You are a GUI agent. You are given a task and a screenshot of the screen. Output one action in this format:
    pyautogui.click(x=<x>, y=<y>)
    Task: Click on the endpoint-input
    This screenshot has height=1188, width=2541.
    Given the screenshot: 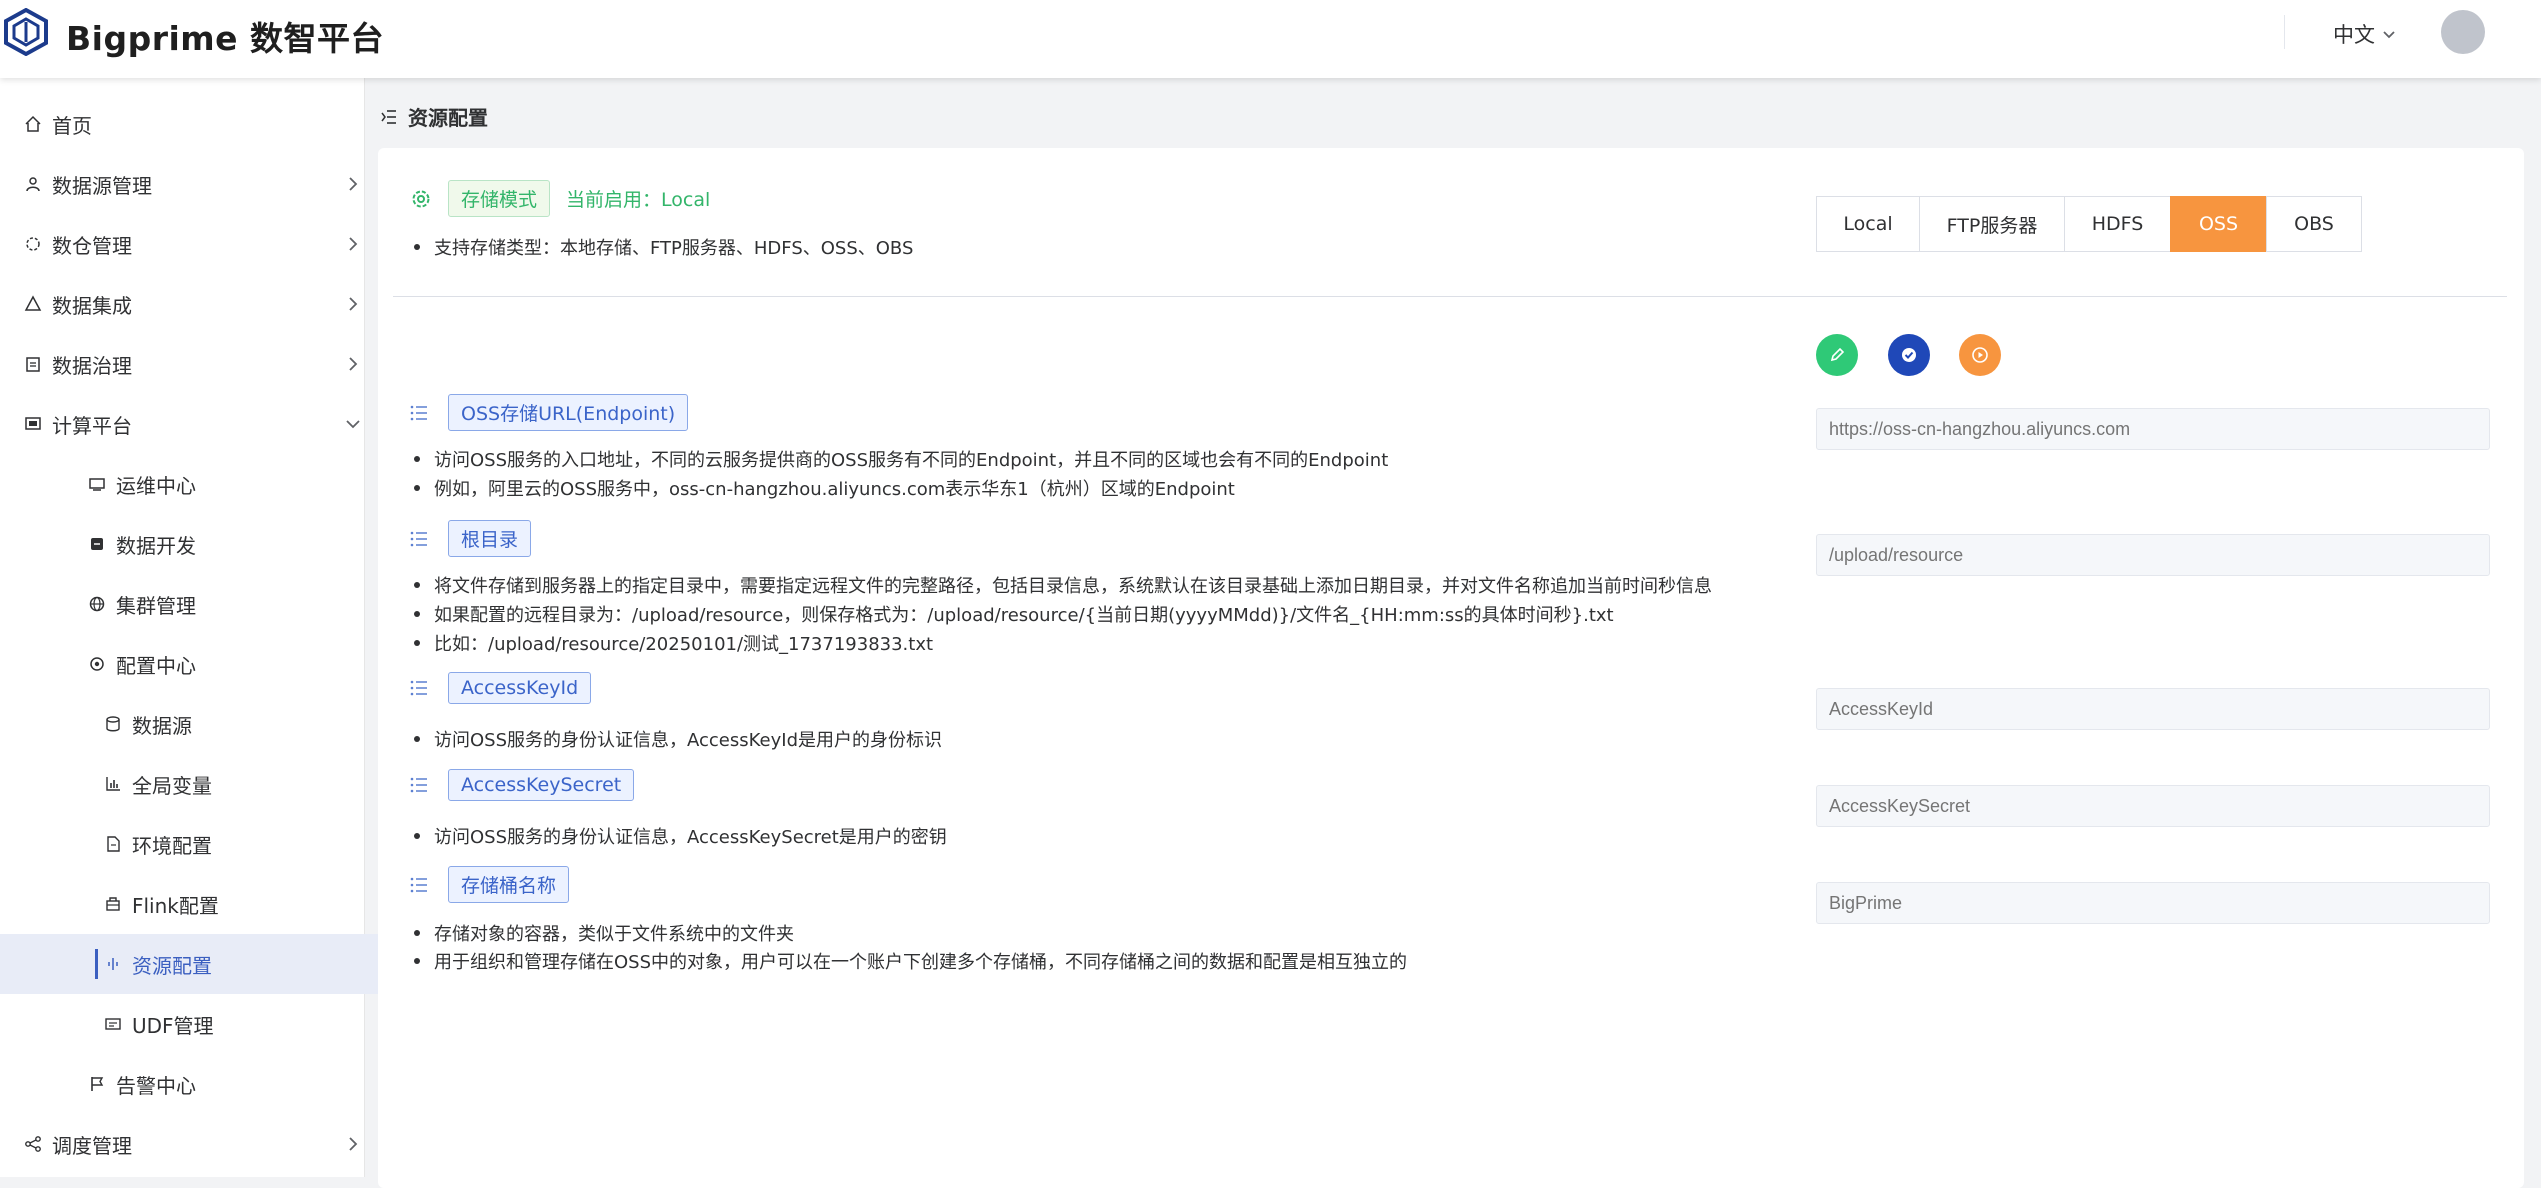 What is the action you would take?
    pyautogui.click(x=2153, y=429)
    